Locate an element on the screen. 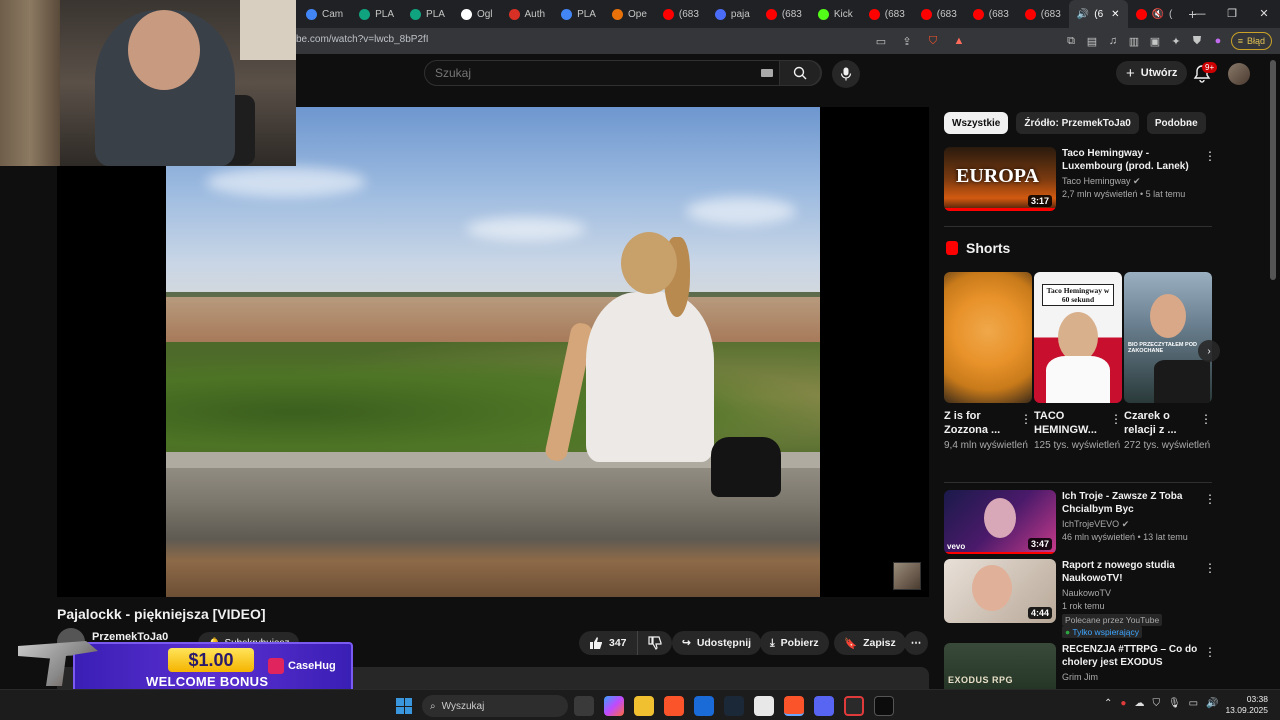  extensions-icon: ⧉ is located at coordinates (1071, 41).